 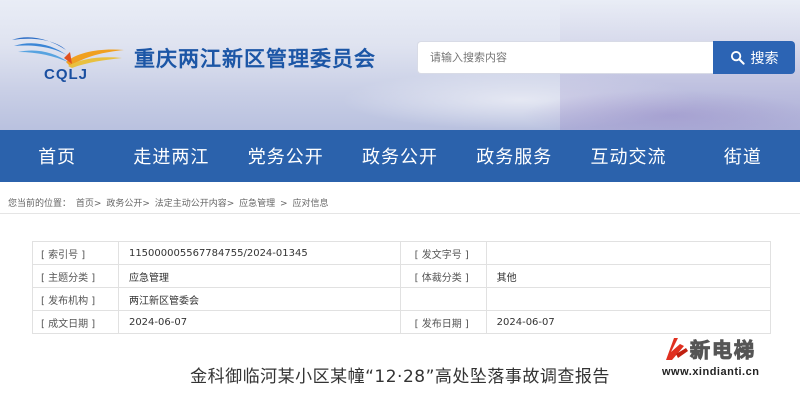 I want to click on table-row: [ 成文日期 ] 2024-06-07 [ 发布日期 ] 2024-06-07, so click(x=402, y=322).